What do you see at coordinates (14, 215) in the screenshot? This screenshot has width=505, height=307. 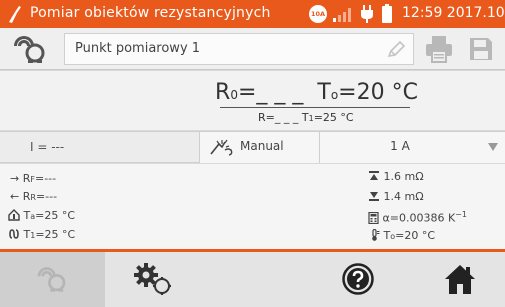 I see `house-temperature-icon` at bounding box center [14, 215].